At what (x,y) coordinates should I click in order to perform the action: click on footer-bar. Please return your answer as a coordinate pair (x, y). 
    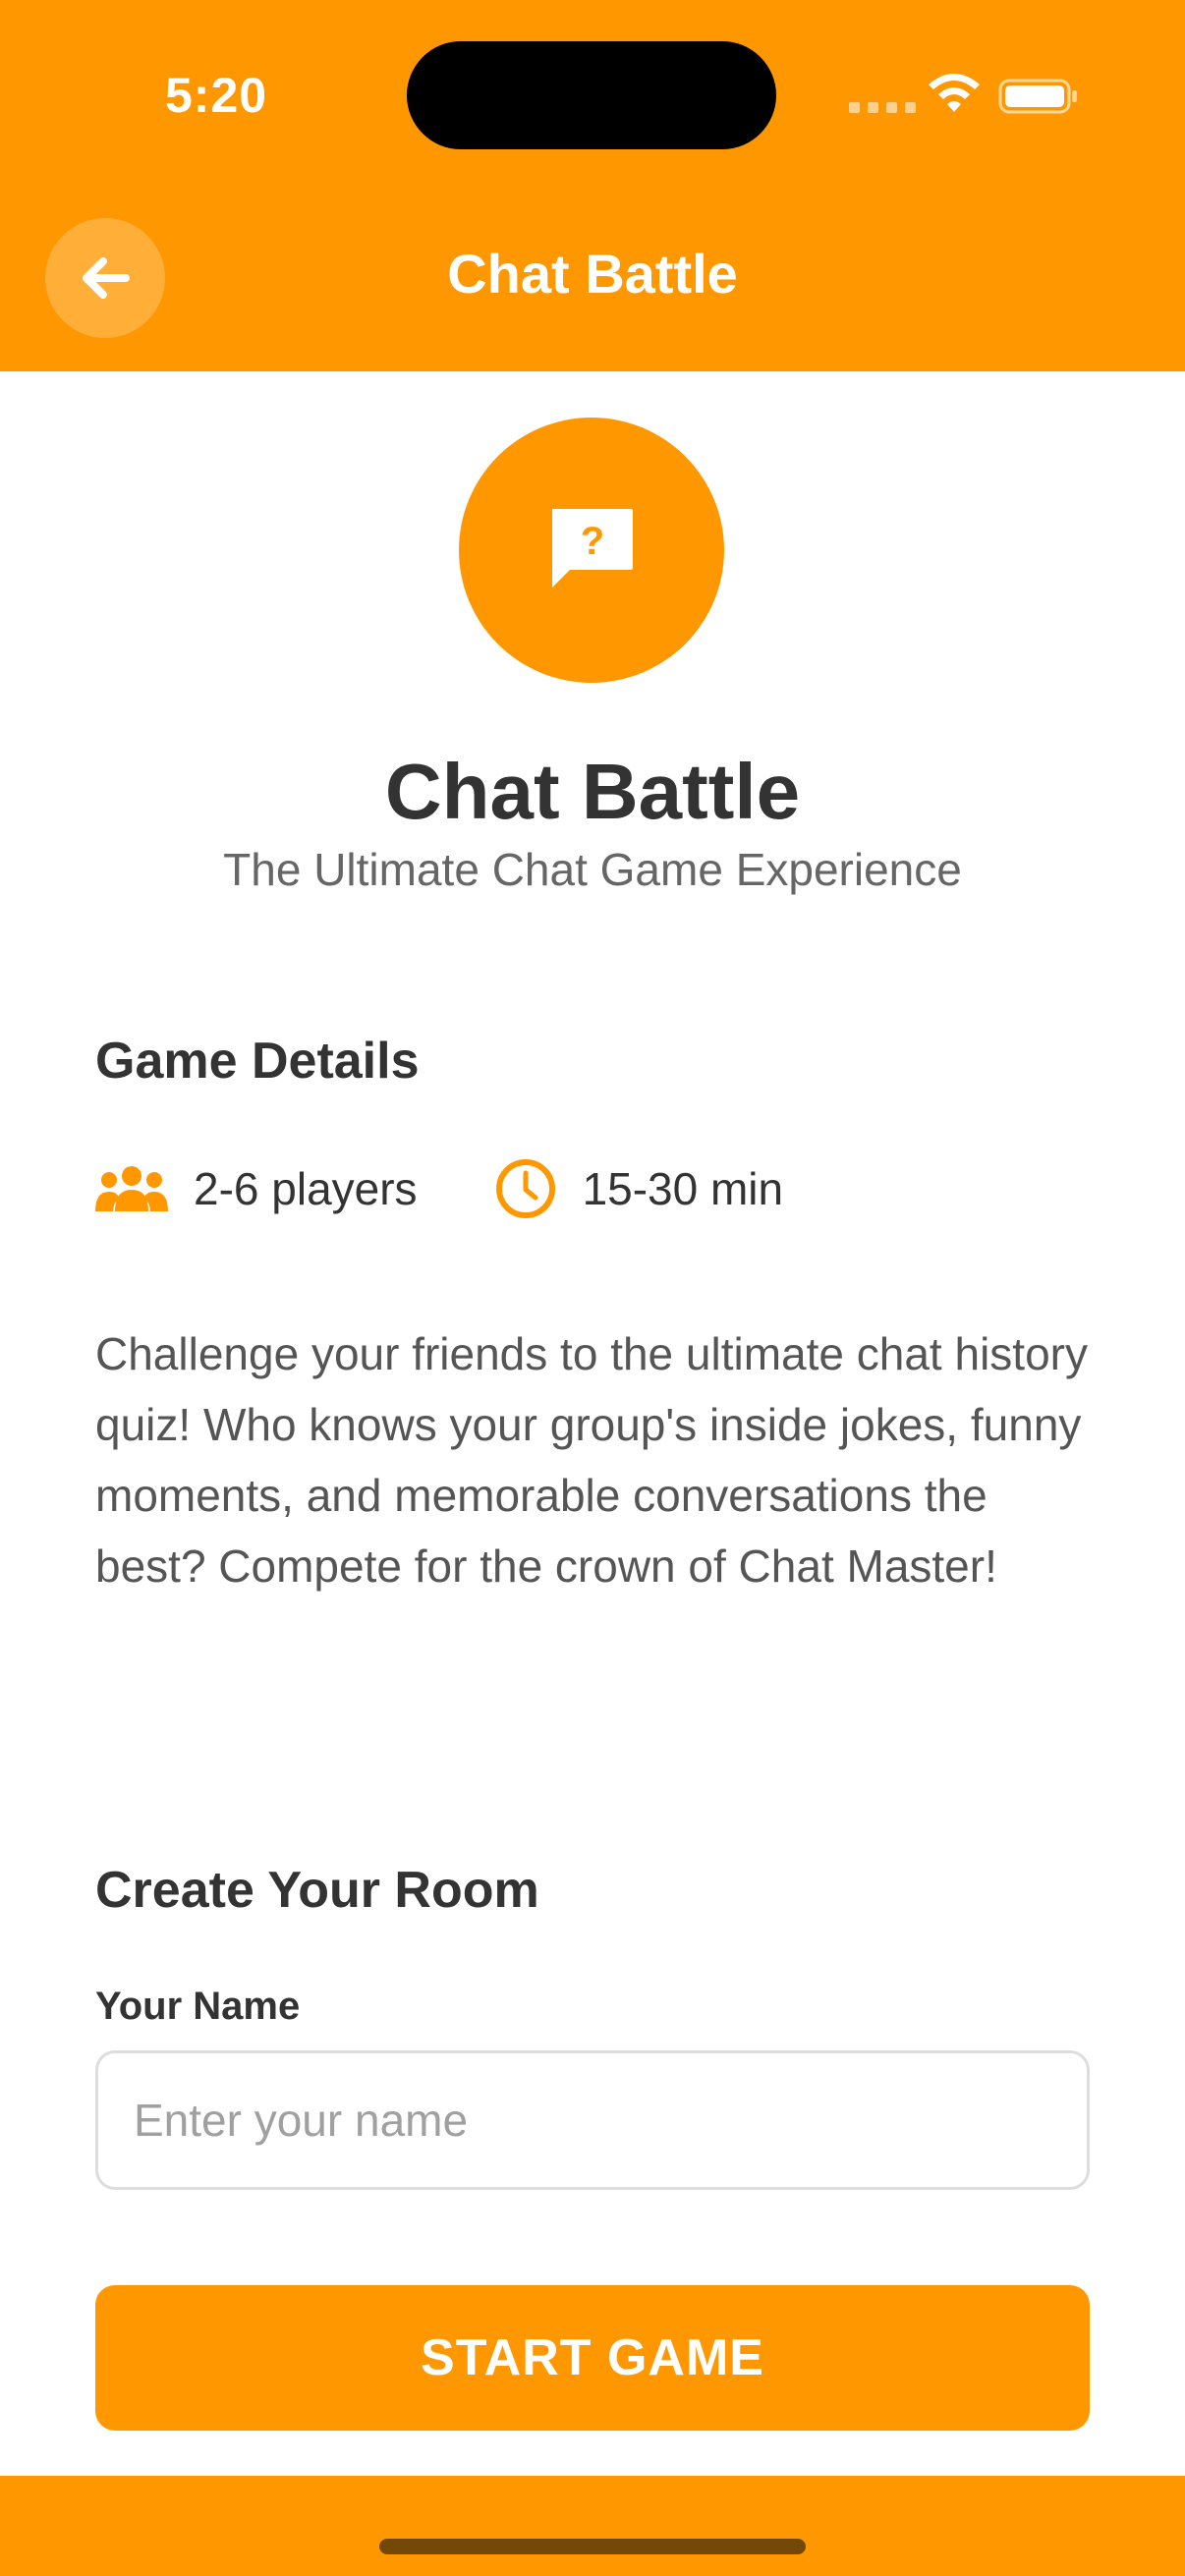
    Looking at the image, I should click on (592, 2526).